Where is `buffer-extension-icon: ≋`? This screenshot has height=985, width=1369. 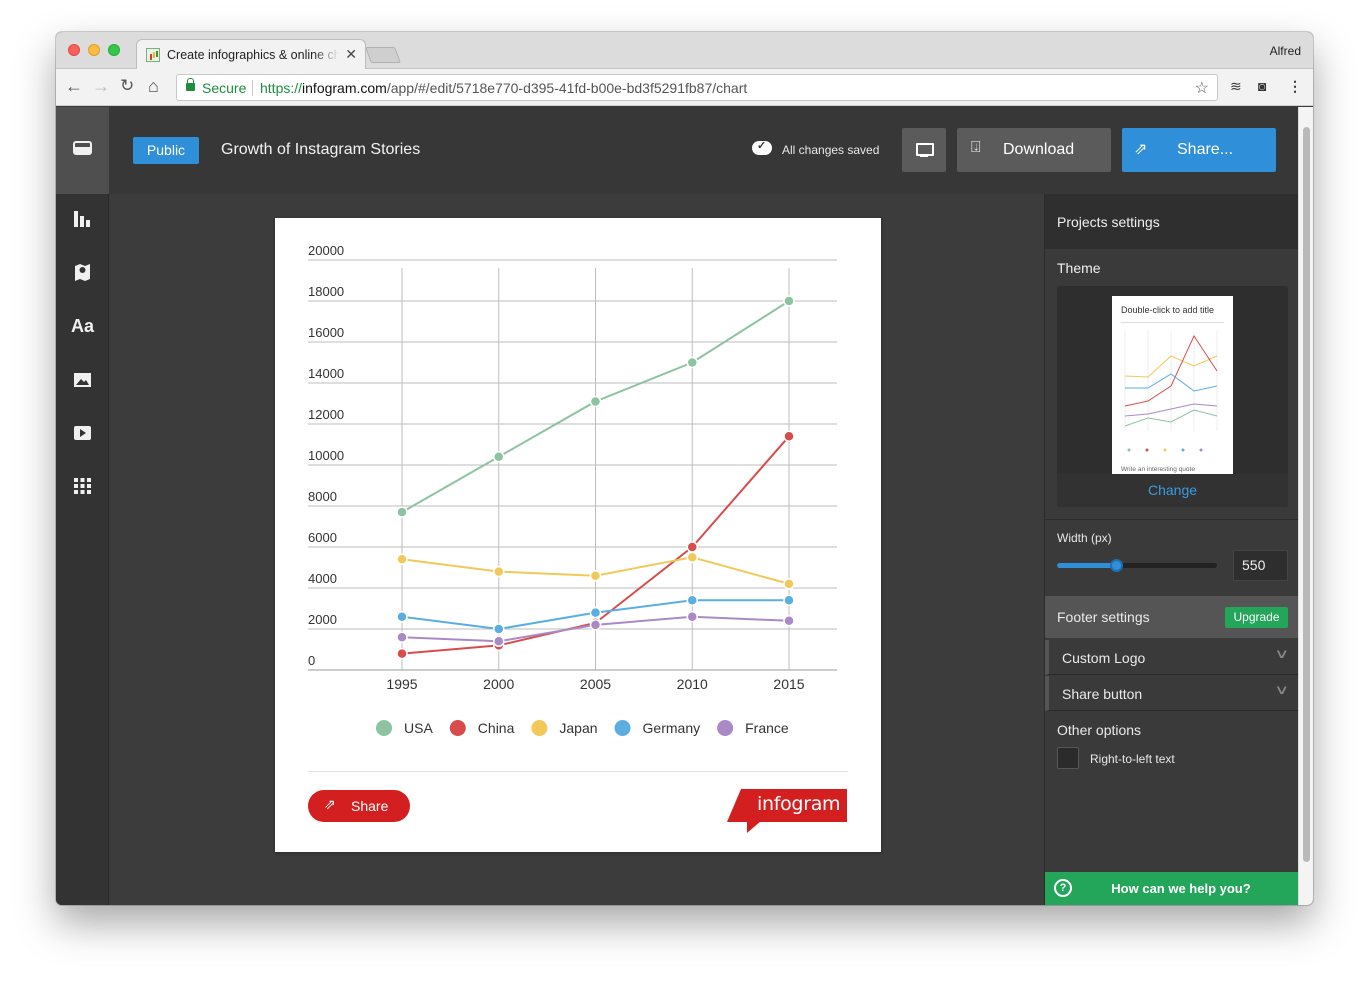 buffer-extension-icon: ≋ is located at coordinates (1236, 86).